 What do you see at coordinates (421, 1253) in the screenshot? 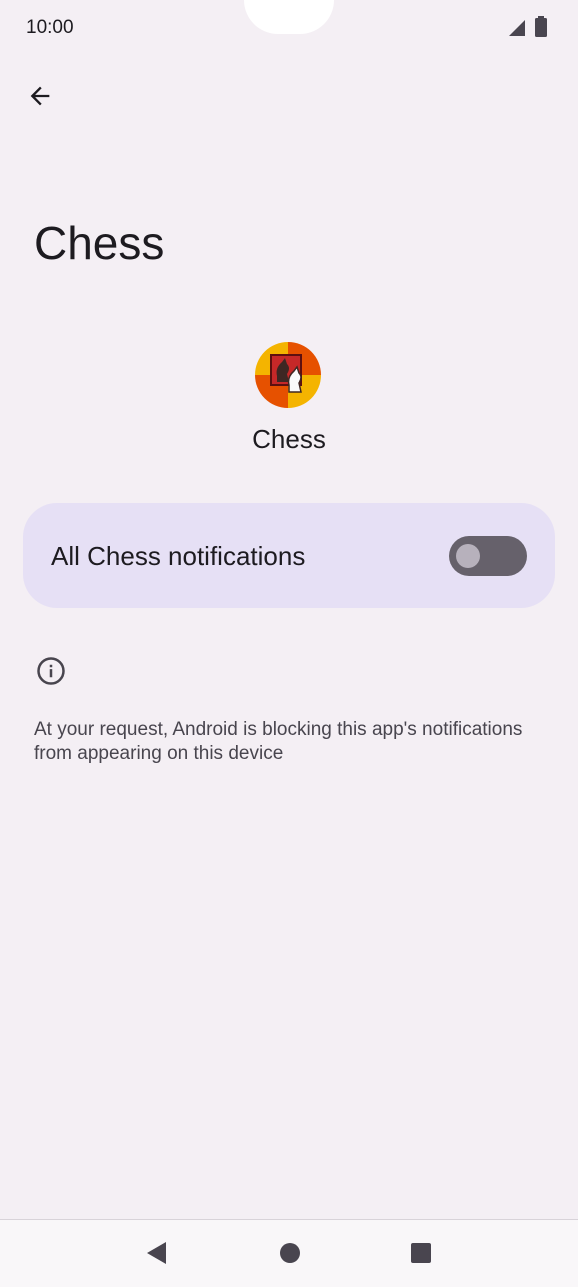
I see `recents-nav-icon` at bounding box center [421, 1253].